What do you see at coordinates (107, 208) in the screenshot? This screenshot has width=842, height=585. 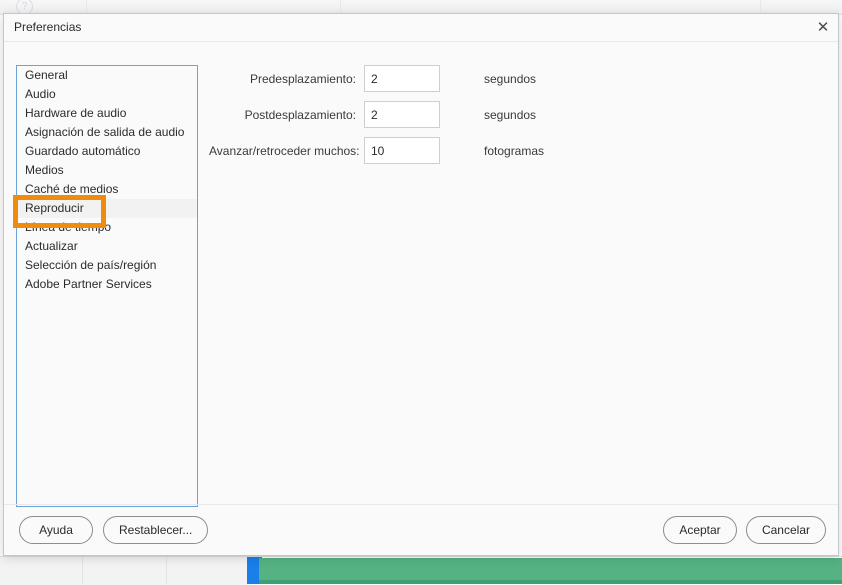 I see `category-item: Reproducir` at bounding box center [107, 208].